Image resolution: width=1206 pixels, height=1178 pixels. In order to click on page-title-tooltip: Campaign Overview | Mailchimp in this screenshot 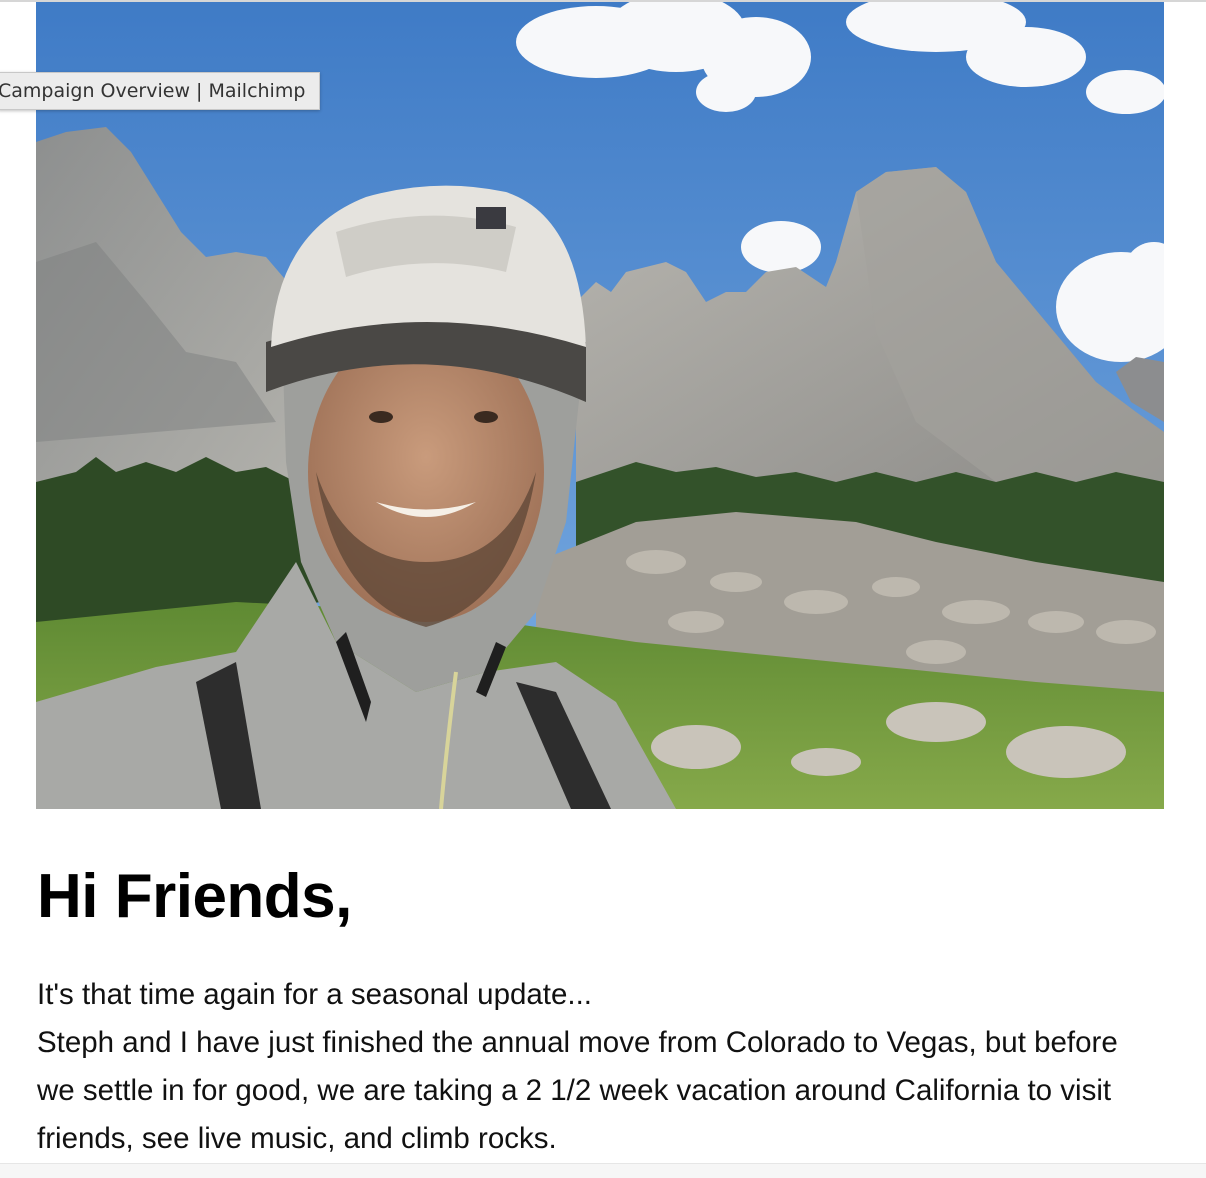, I will do `click(160, 91)`.